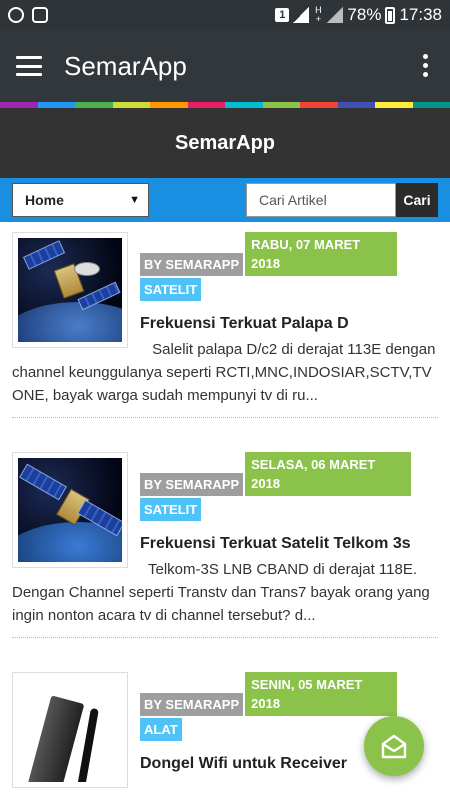 This screenshot has width=450, height=800. What do you see at coordinates (289, 324) in the screenshot?
I see `post-title: Frekuensi Terkuat Palapa D` at bounding box center [289, 324].